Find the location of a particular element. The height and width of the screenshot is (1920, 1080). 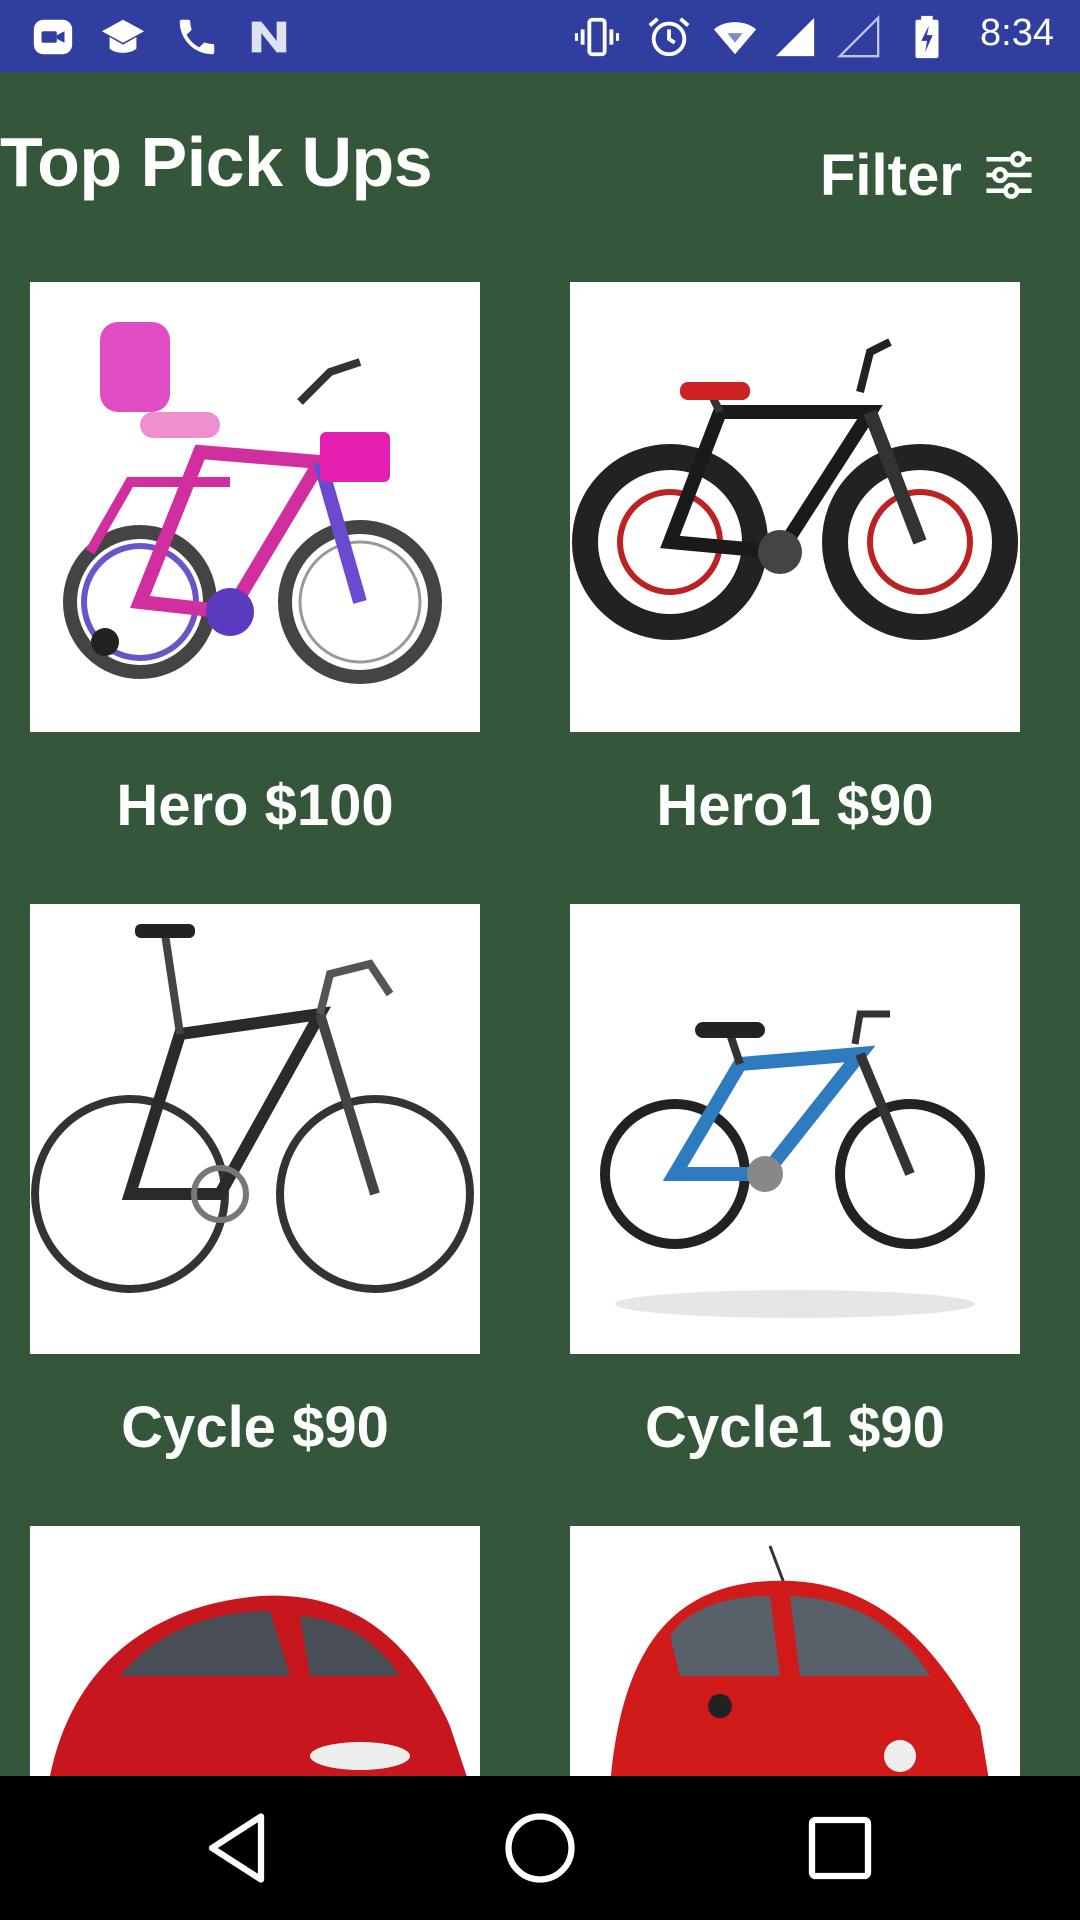

tune-sliders-icon is located at coordinates (1009, 175).